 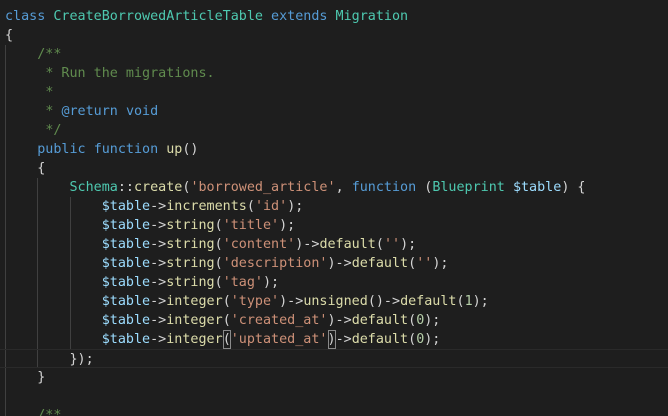 I want to click on token-pun: {, so click(x=25, y=168).